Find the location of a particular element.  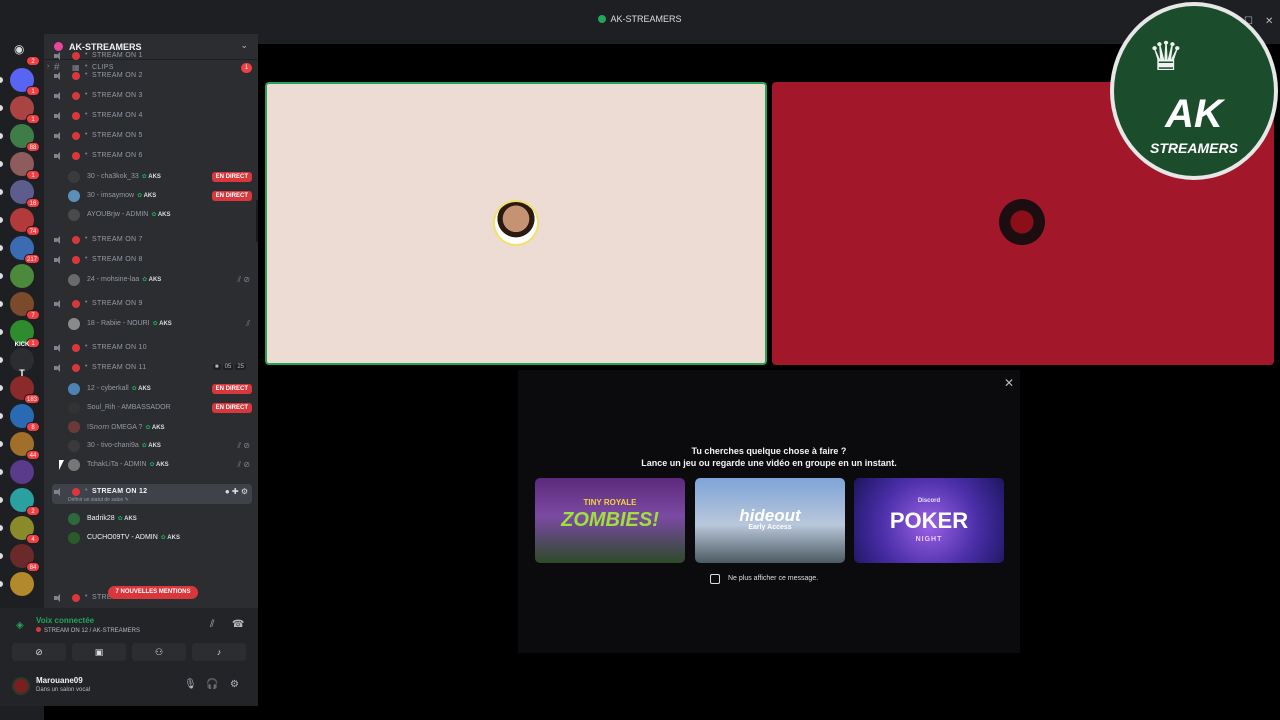

voice-user: 18 - Rabiie - NOURIAKS ⫽ is located at coordinates (160, 325).